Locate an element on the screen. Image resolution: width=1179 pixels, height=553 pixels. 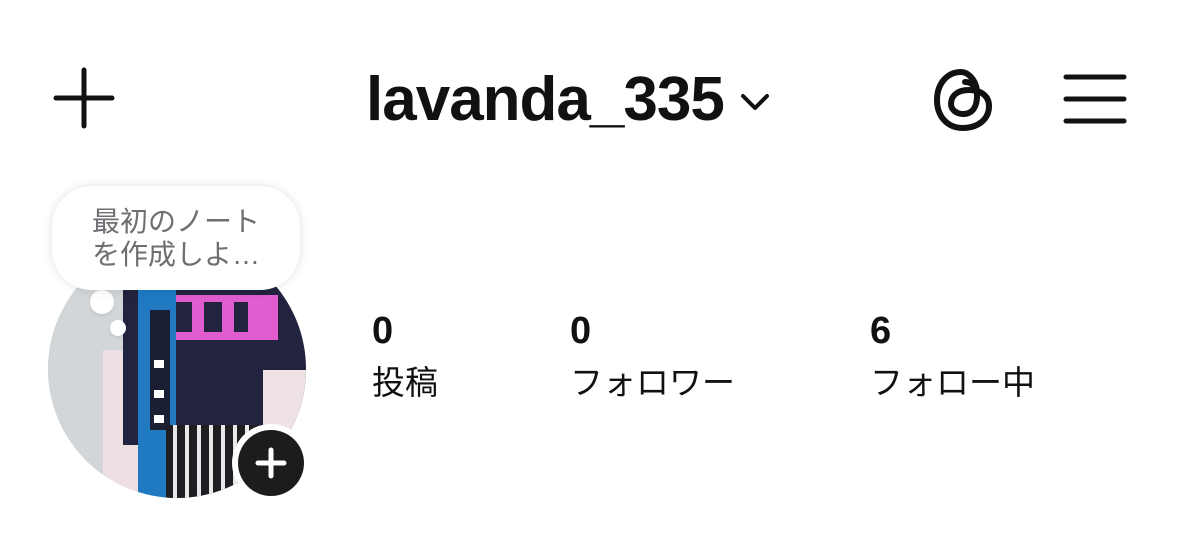
add-story-badge is located at coordinates (271, 463).